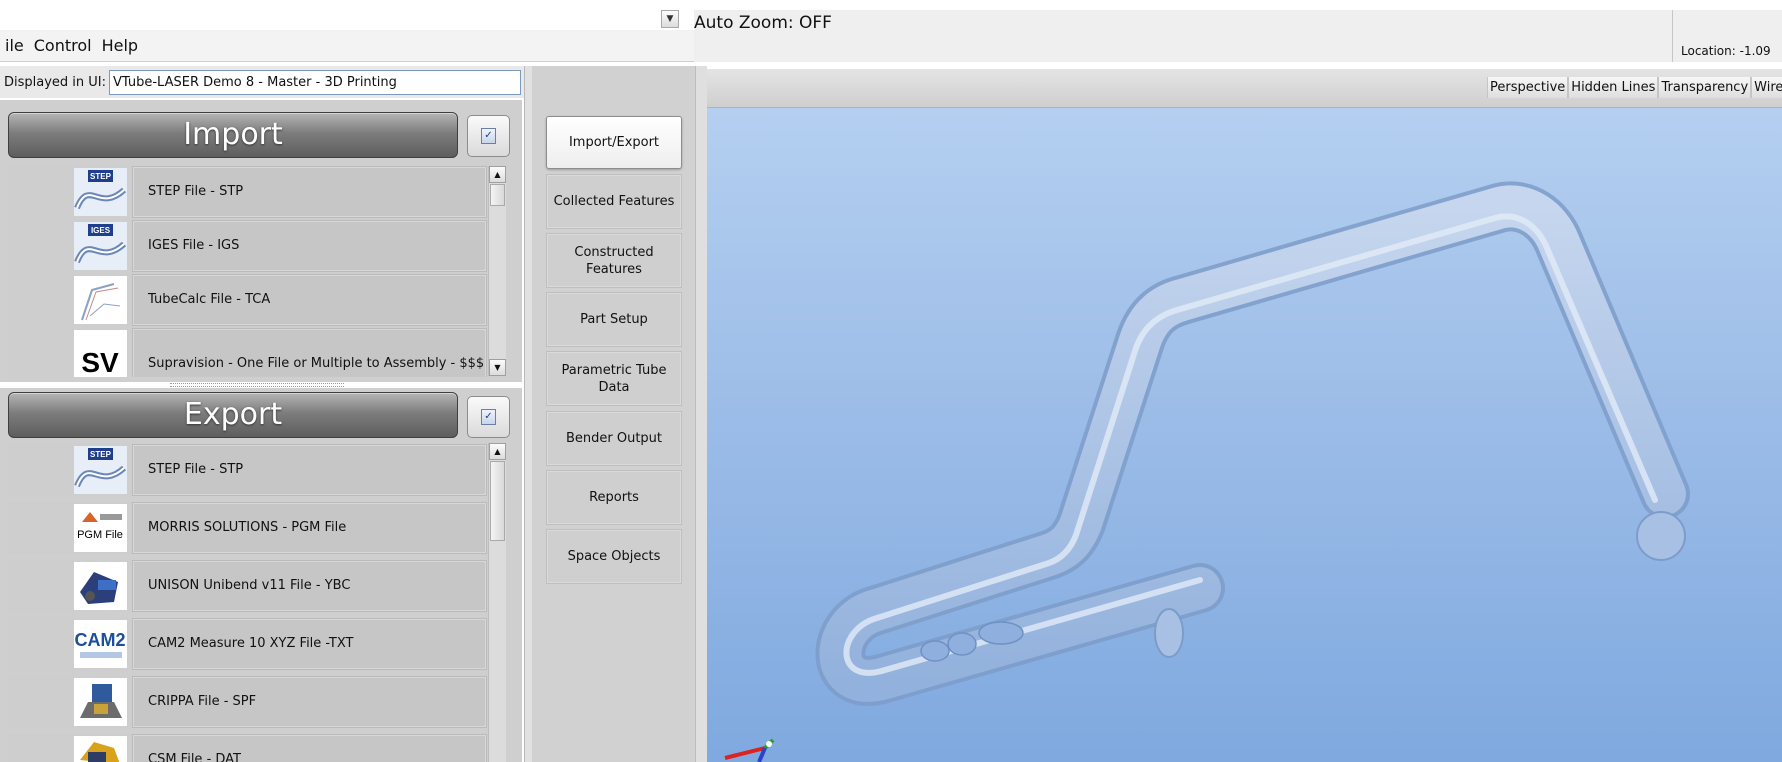  I want to click on tube-slot, so click(1001, 633).